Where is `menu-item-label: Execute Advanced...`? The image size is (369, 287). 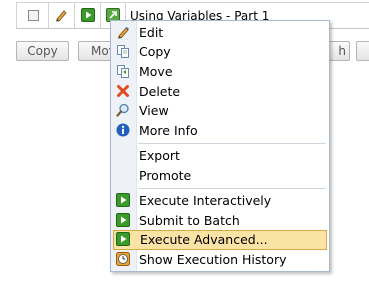
menu-item-label: Execute Advanced... is located at coordinates (204, 239).